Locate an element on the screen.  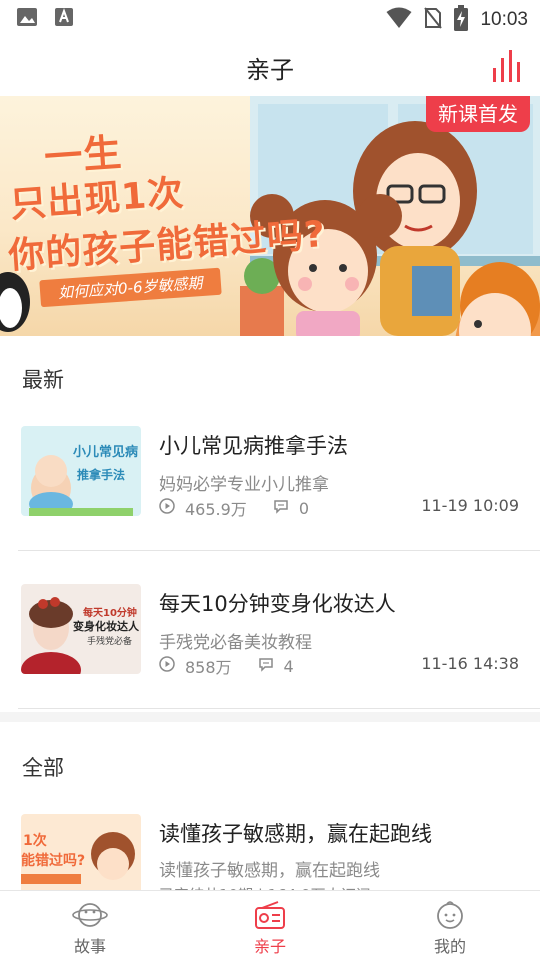
item-subtitle: 手残党必备美妆教程 is located at coordinates (235, 643).